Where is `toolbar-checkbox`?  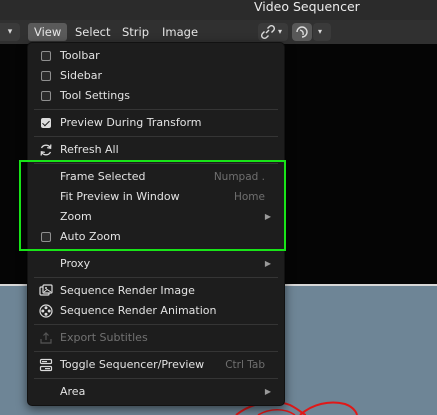 toolbar-checkbox is located at coordinates (46, 56).